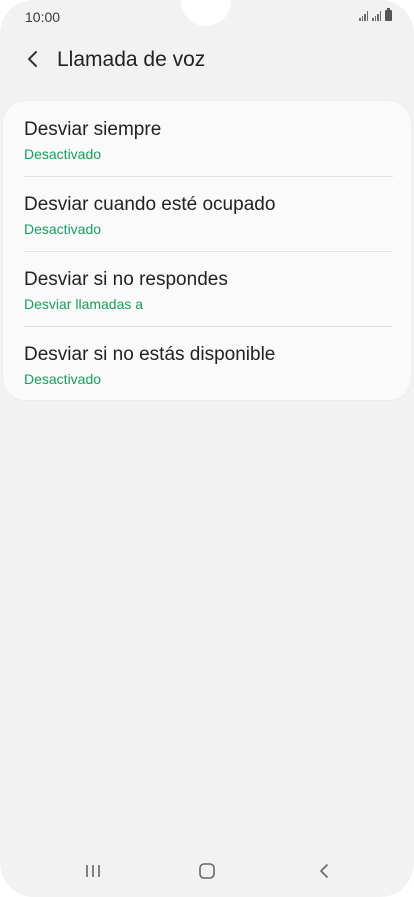  What do you see at coordinates (388, 14) in the screenshot?
I see `battery-icon` at bounding box center [388, 14].